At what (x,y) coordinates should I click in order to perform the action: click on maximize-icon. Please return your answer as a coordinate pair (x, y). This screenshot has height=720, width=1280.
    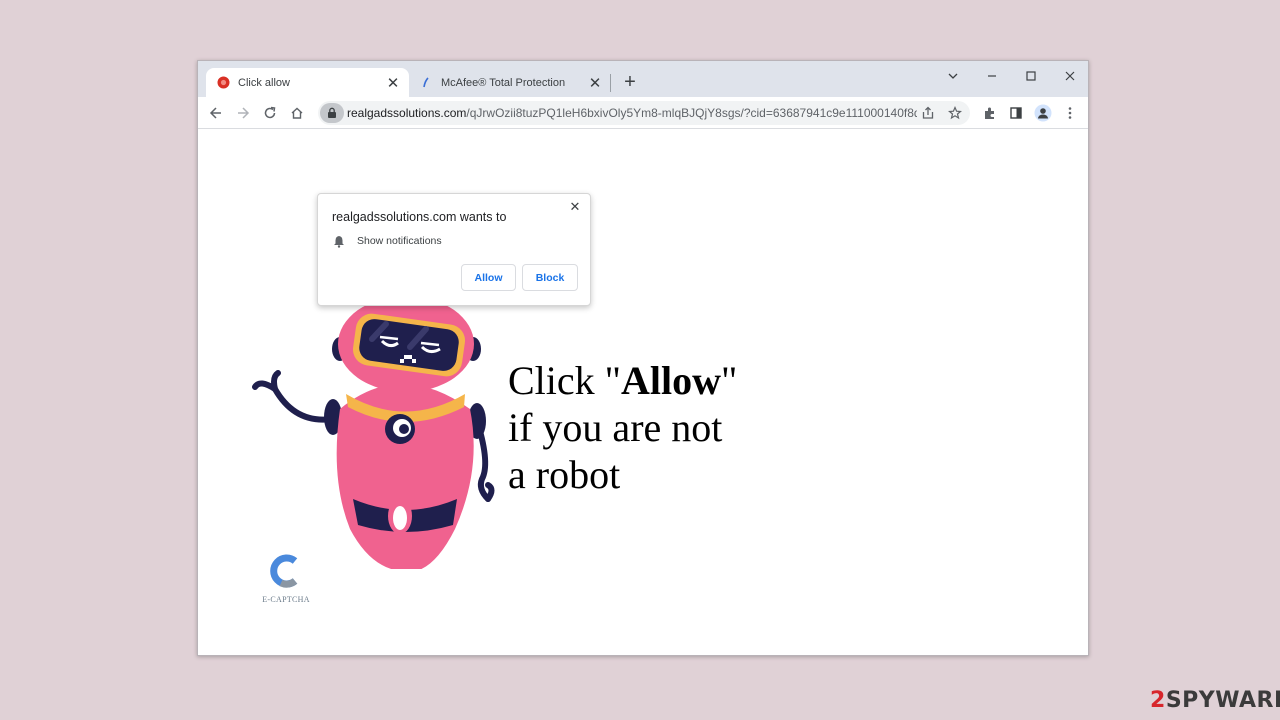
    Looking at the image, I should click on (1031, 76).